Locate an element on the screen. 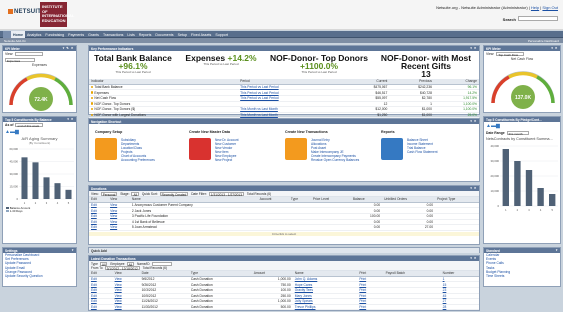 The height and width of the screenshot is (312, 563). total-records-label: Total Records is located at coordinates (256, 194).